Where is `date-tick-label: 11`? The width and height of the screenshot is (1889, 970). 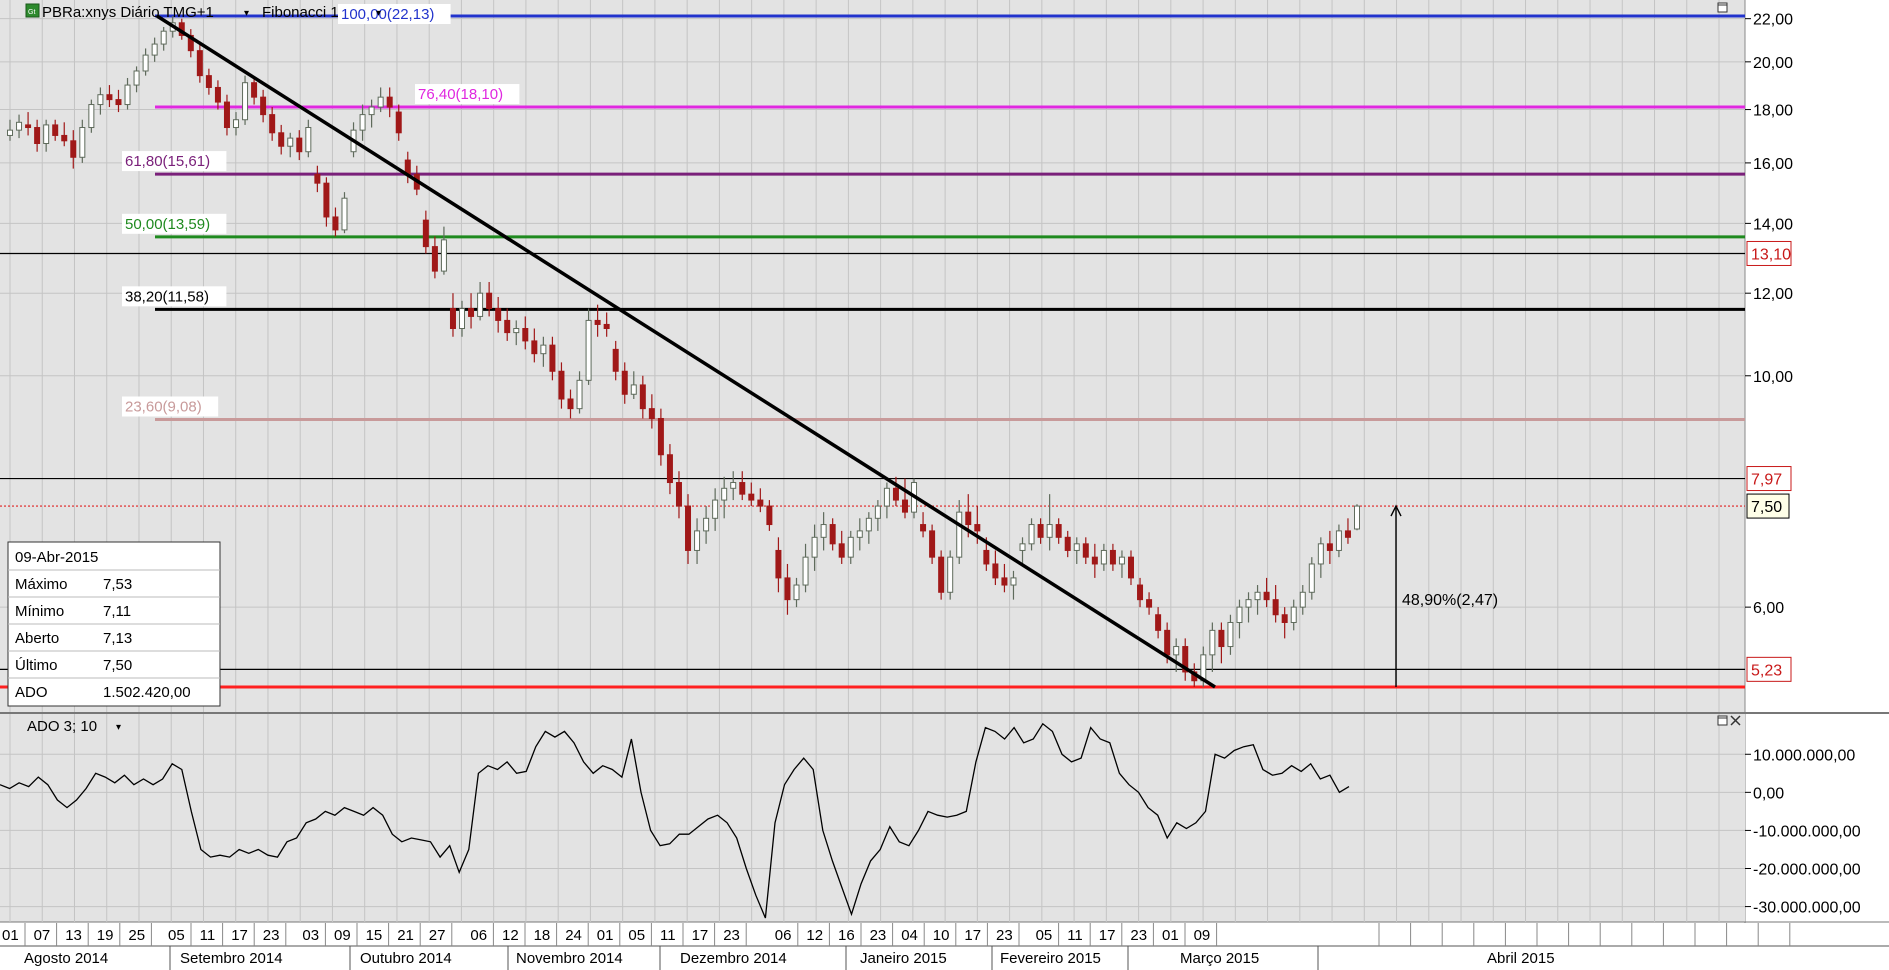
date-tick-label: 11 is located at coordinates (208, 935).